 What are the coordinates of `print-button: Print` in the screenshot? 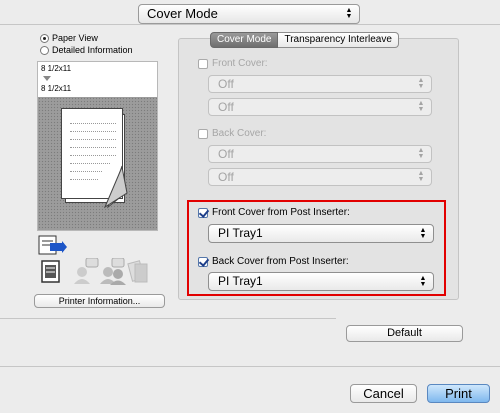 It's located at (458, 393).